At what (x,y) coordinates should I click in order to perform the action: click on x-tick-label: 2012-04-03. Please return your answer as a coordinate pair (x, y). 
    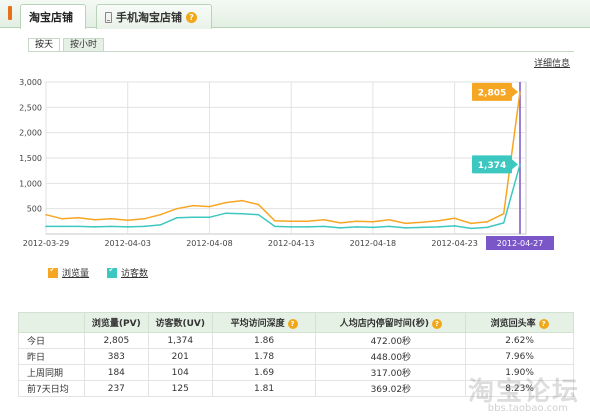
    Looking at the image, I should click on (127, 243).